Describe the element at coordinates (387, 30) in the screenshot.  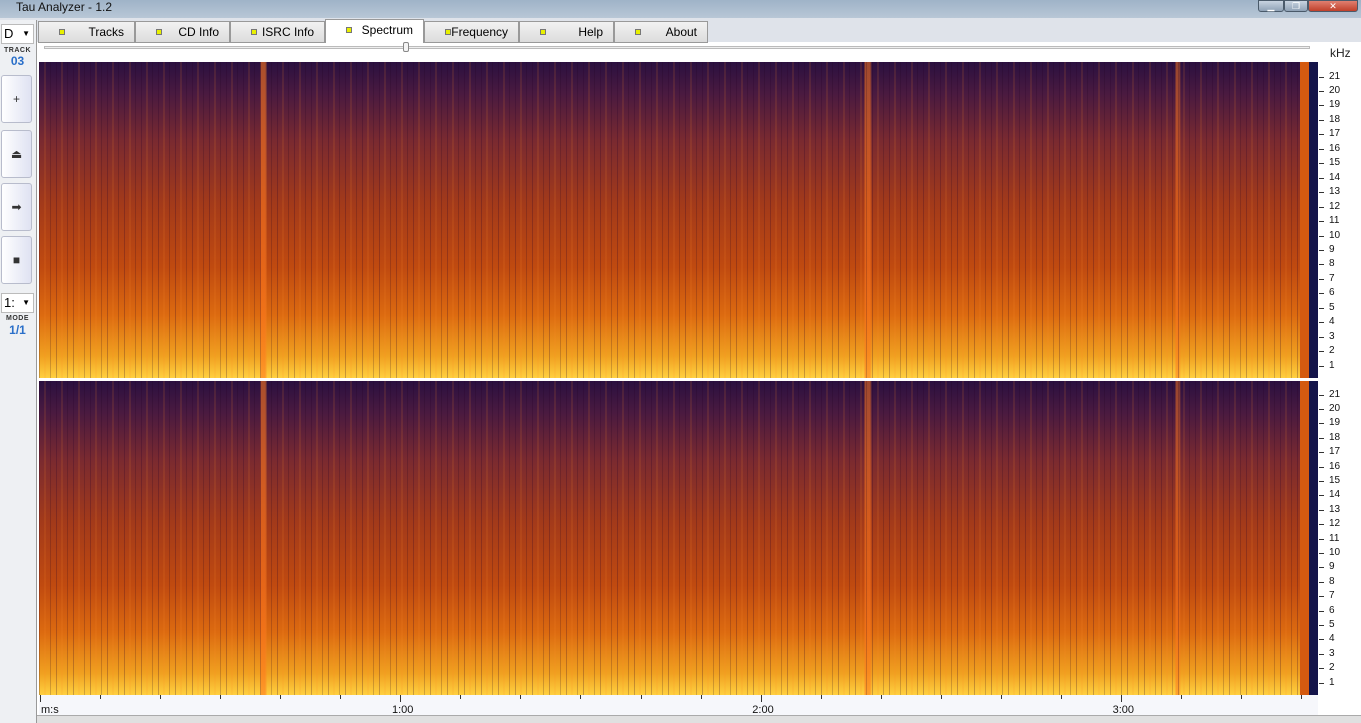
I see `tab-label: Spectrum` at that location.